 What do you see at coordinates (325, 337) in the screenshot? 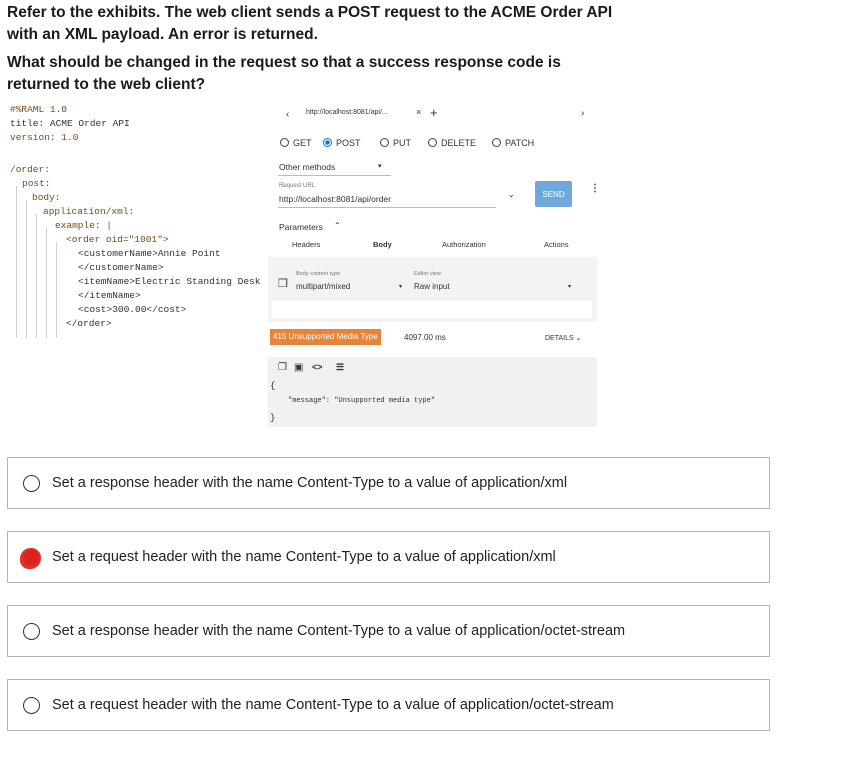
I see `status-badge: 415 Unsupported Media Type` at bounding box center [325, 337].